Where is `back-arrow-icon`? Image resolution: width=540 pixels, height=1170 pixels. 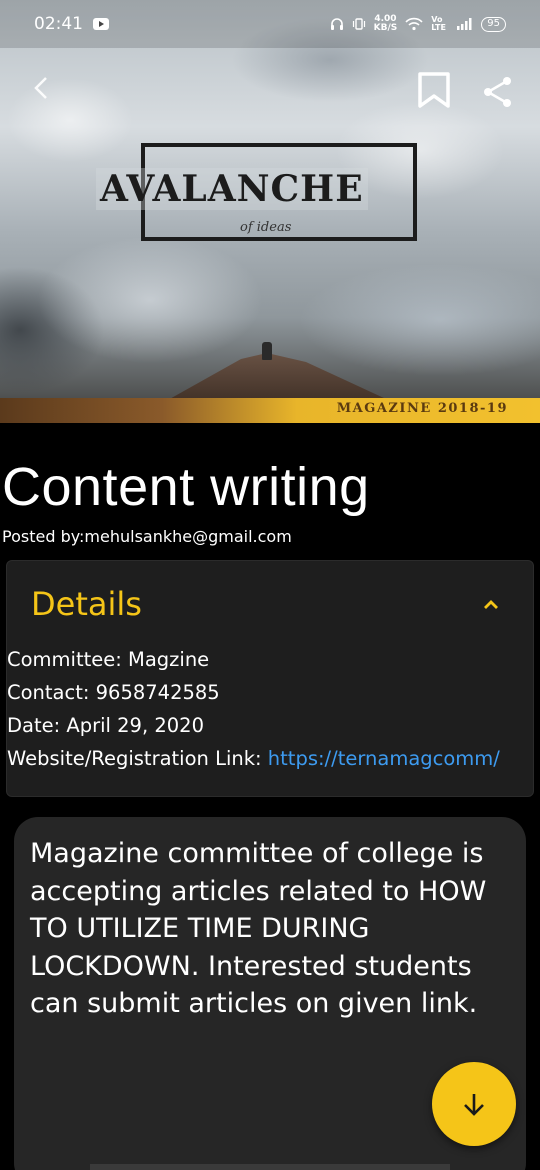
back-arrow-icon is located at coordinates (42, 88).